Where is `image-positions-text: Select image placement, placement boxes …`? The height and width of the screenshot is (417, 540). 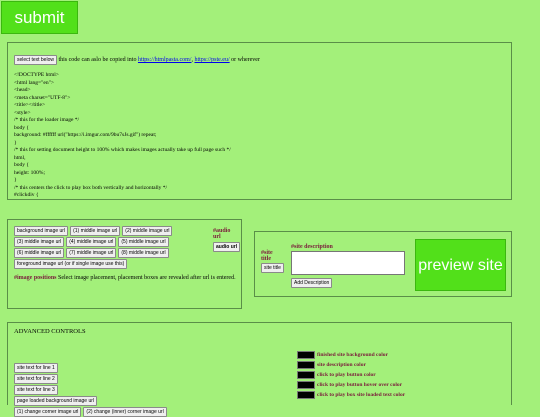 image-positions-text: Select image placement, placement boxes … is located at coordinates (146, 278).